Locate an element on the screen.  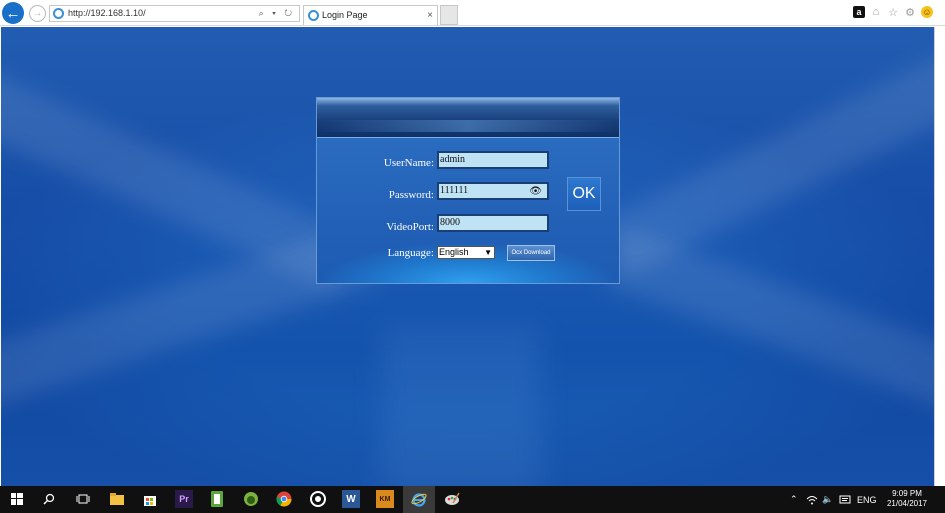
language-select: English ▼ is located at coordinates (466, 252).